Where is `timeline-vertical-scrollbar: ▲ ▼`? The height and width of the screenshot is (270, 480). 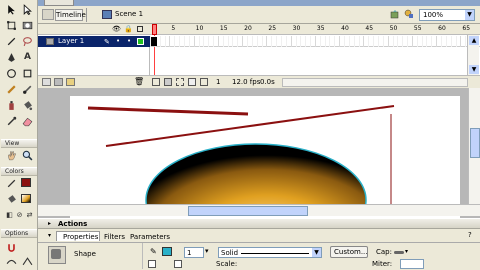
timeline-vertical-scrollbar: ▲ ▼ is located at coordinates (473, 55).